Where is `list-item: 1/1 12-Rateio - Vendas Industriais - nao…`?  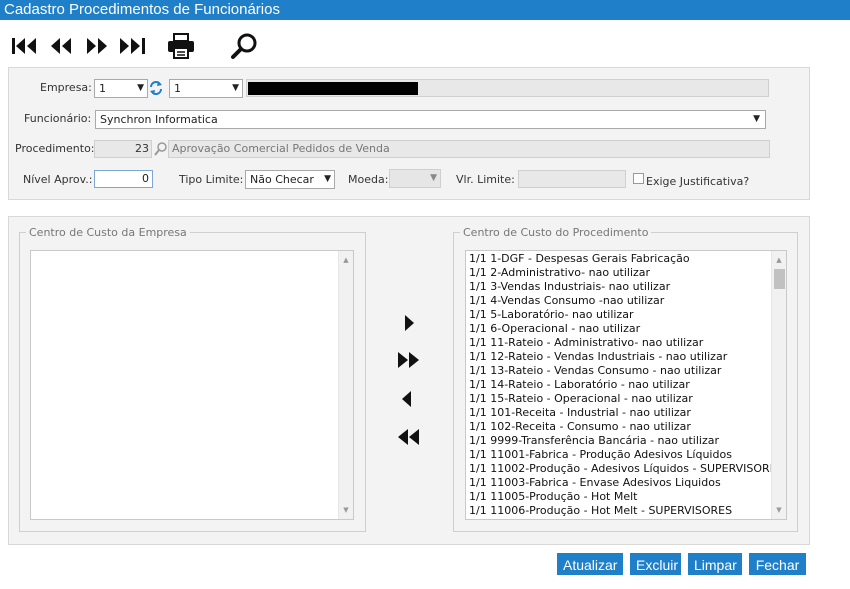
list-item: 1/1 12-Rateio - Vendas Industriais - nao… is located at coordinates (618, 357).